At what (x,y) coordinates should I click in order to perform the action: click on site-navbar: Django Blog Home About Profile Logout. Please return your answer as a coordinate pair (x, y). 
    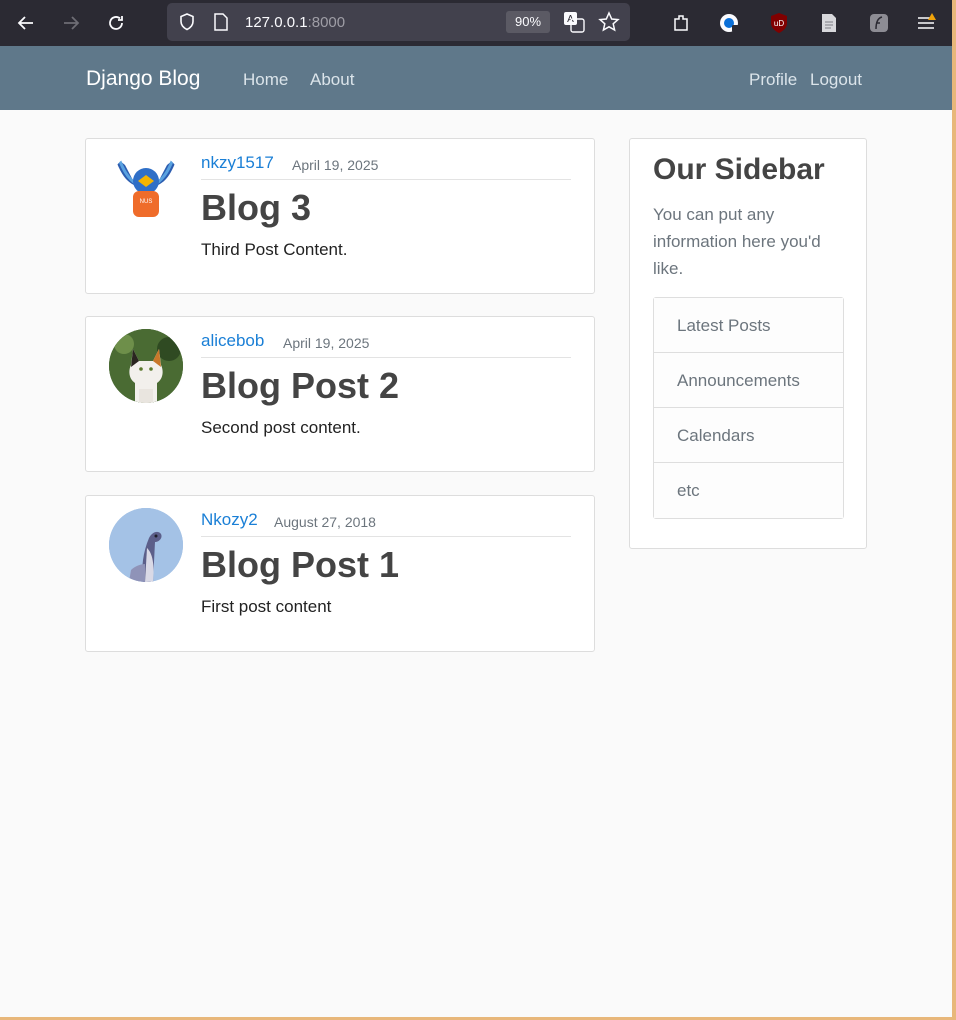
    Looking at the image, I should click on (476, 78).